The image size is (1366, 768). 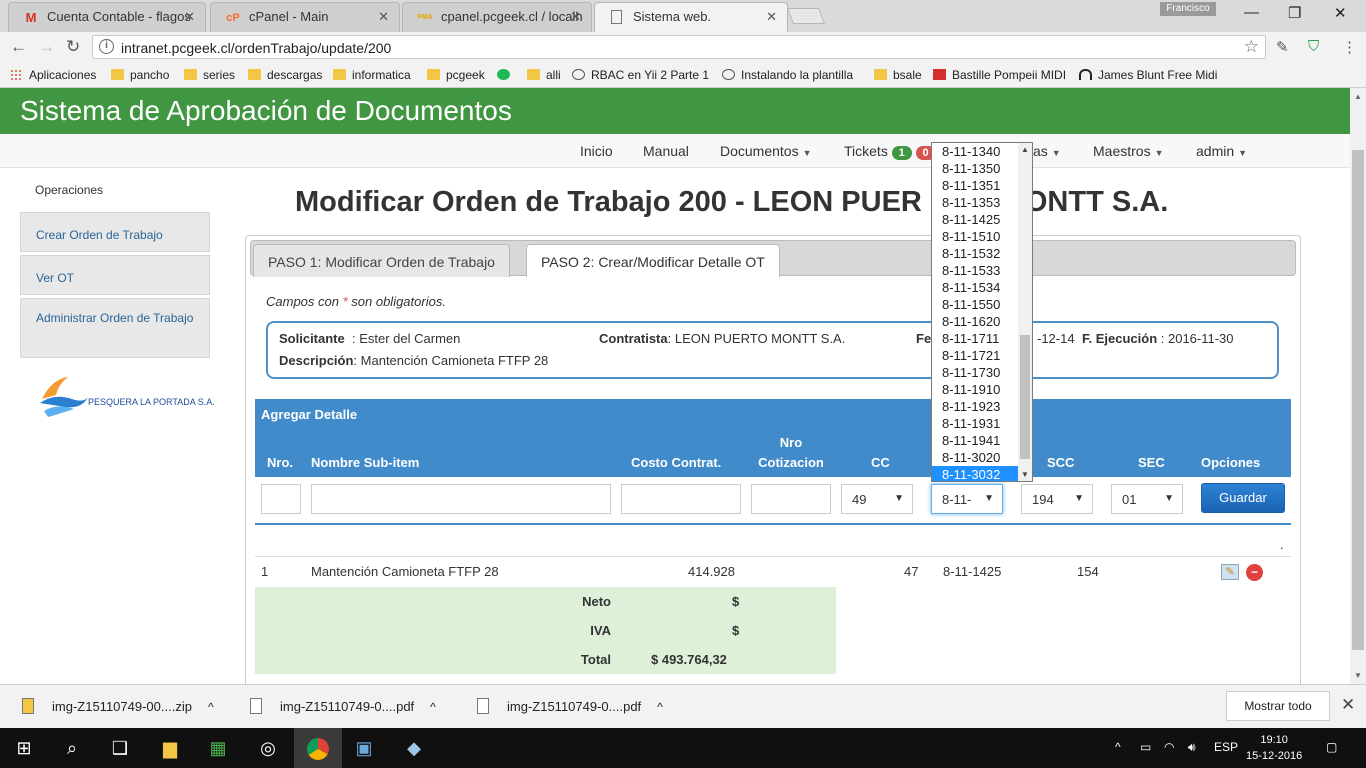 What do you see at coordinates (285, 75) in the screenshot?
I see `bookmark-descargas: descargas` at bounding box center [285, 75].